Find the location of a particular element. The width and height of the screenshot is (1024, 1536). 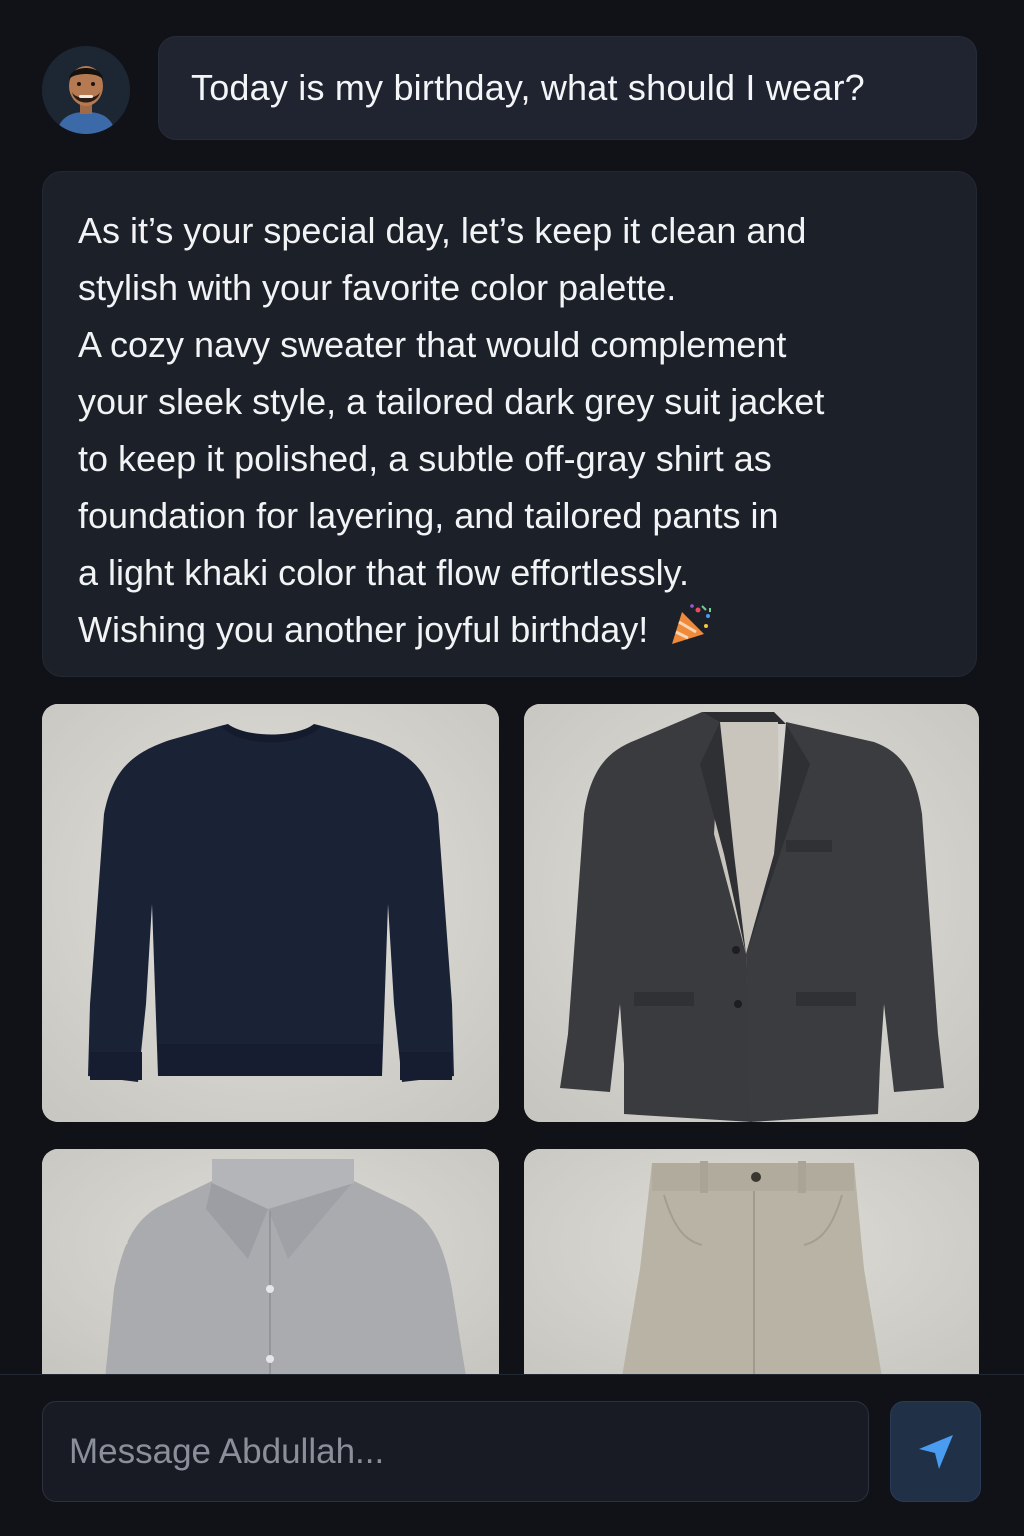

message-composer is located at coordinates (512, 1455).